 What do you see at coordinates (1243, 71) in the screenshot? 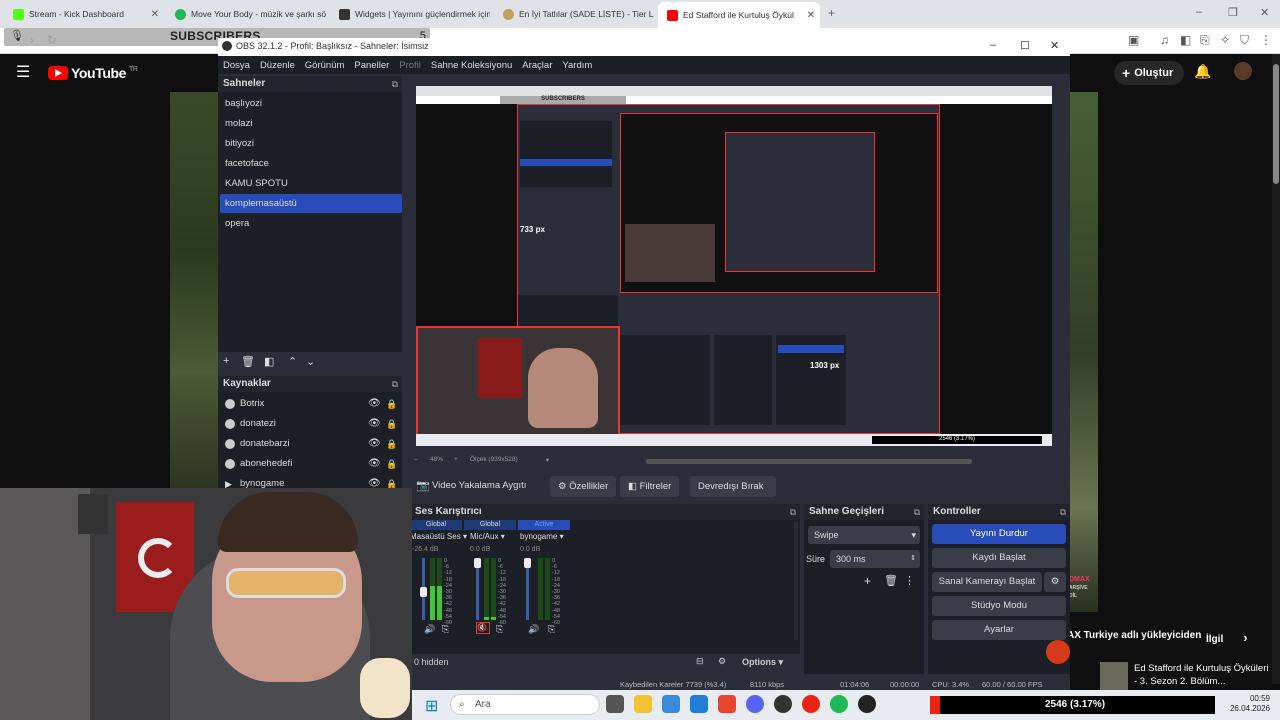
I see `avatar` at bounding box center [1243, 71].